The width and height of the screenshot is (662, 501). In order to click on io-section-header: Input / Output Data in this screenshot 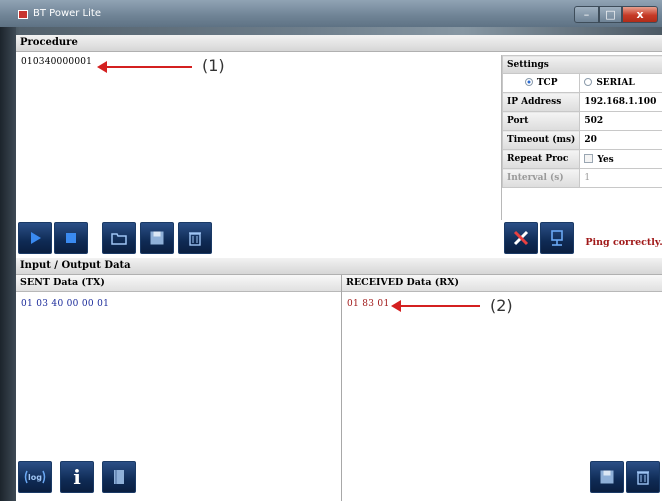, I will do `click(339, 266)`.